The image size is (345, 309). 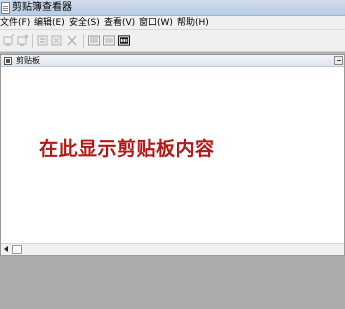 I want to click on toolbar, so click(x=172, y=41).